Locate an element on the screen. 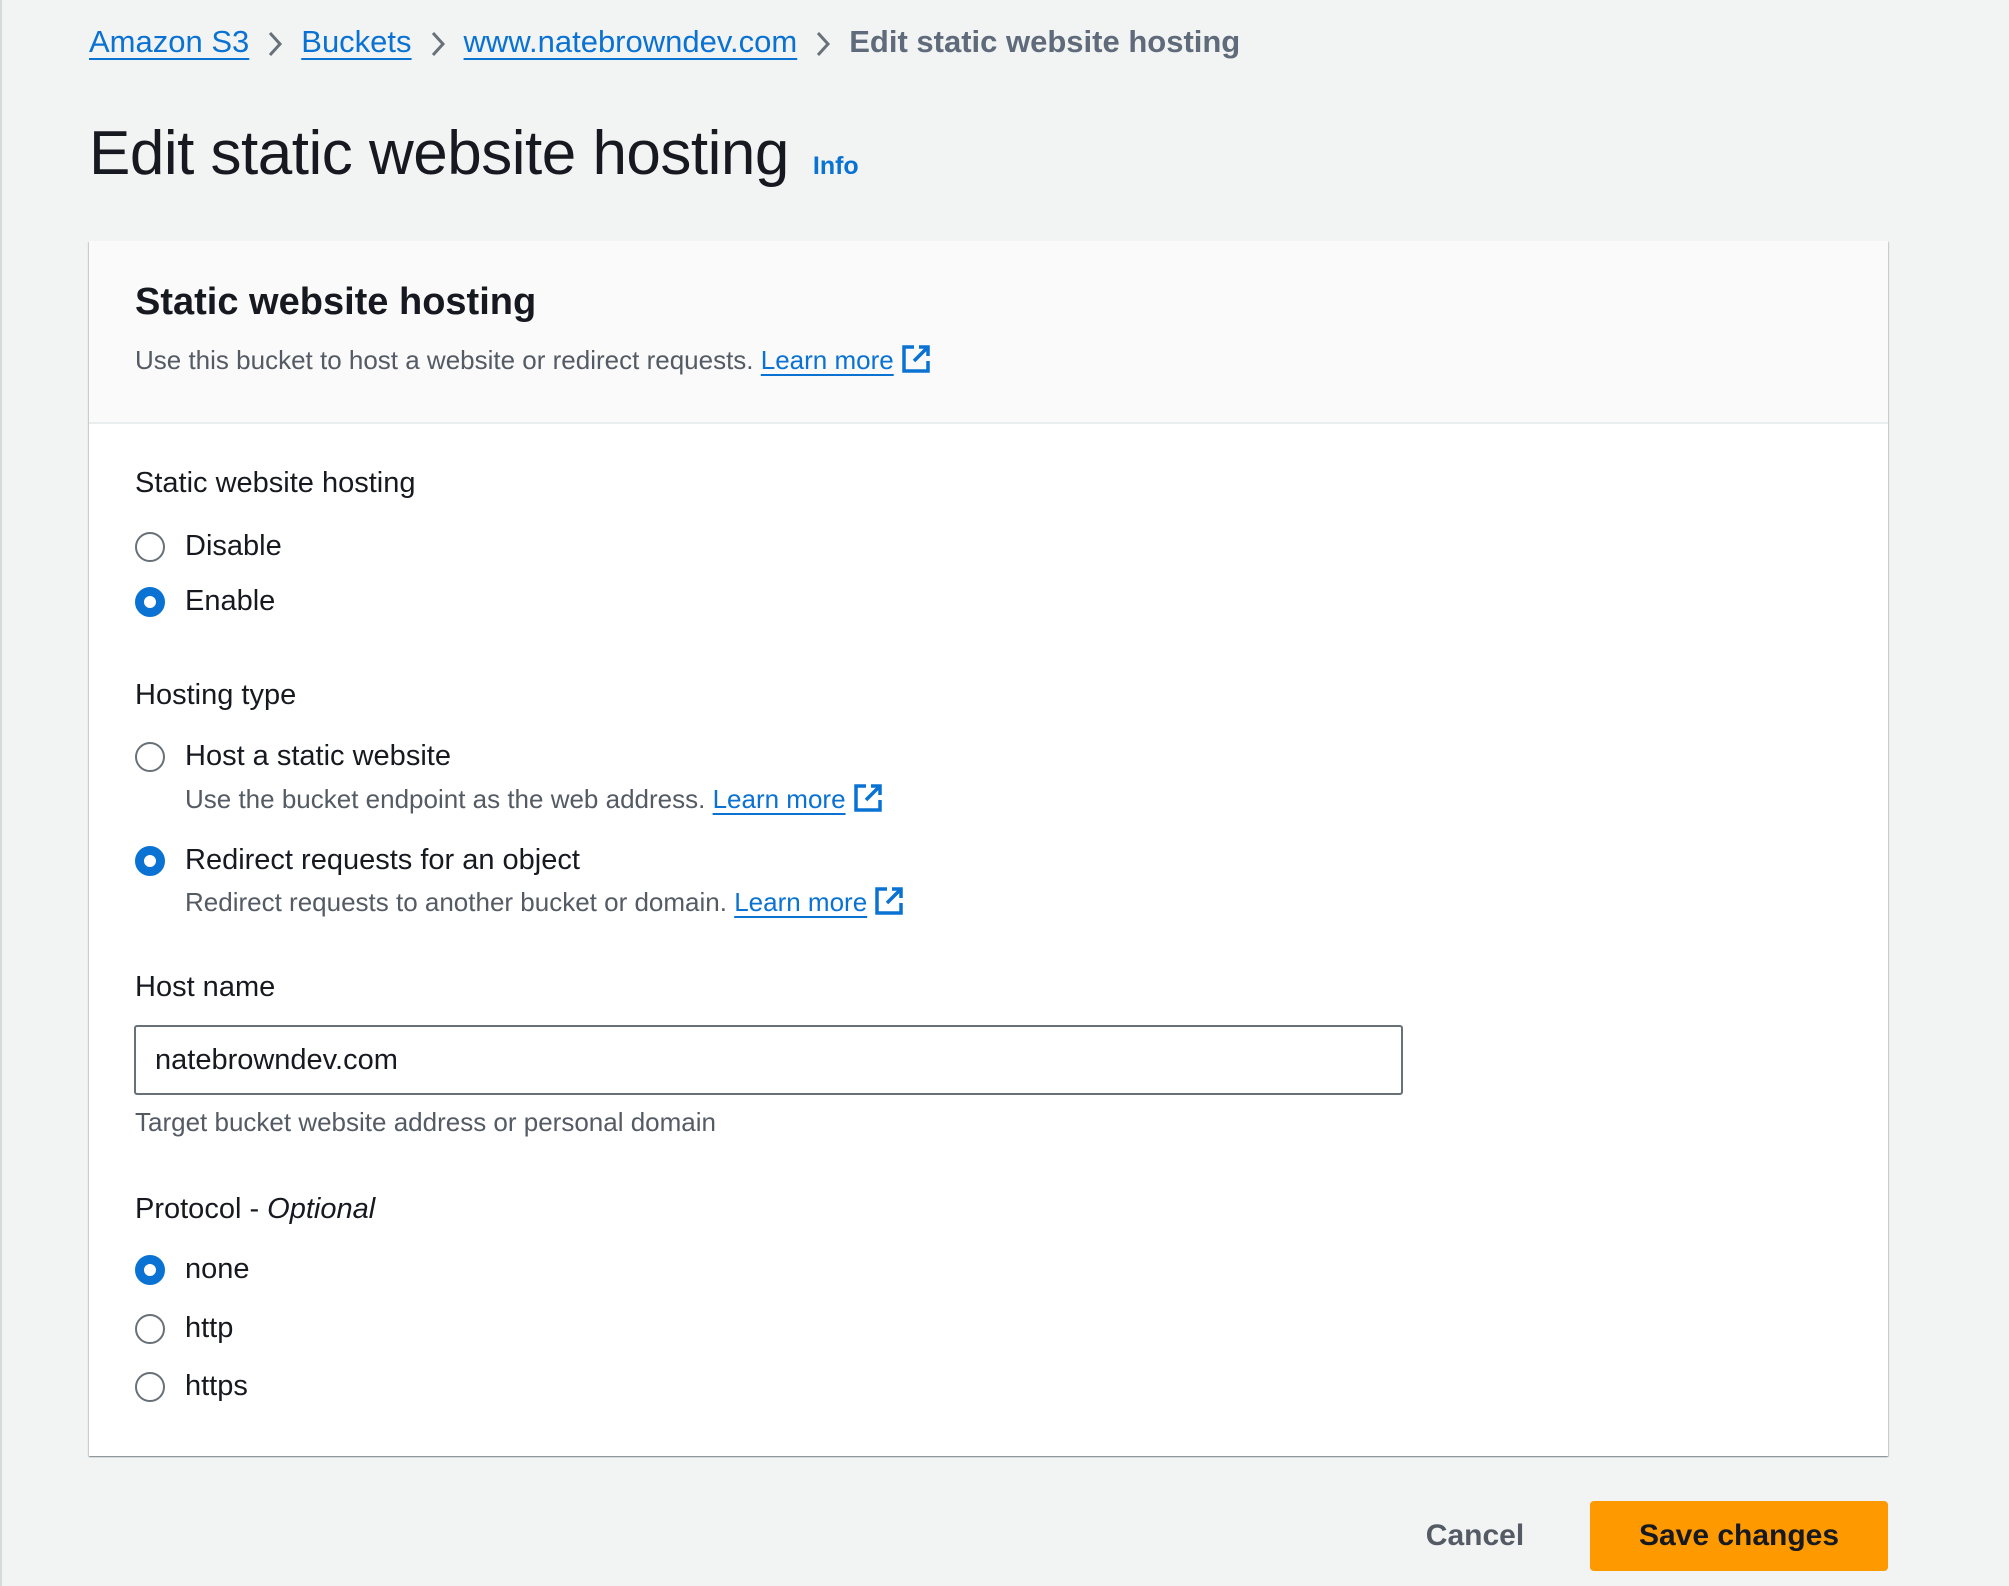 The height and width of the screenshot is (1586, 2009). hosting-field-label: Static website hosting is located at coordinates (275, 483).